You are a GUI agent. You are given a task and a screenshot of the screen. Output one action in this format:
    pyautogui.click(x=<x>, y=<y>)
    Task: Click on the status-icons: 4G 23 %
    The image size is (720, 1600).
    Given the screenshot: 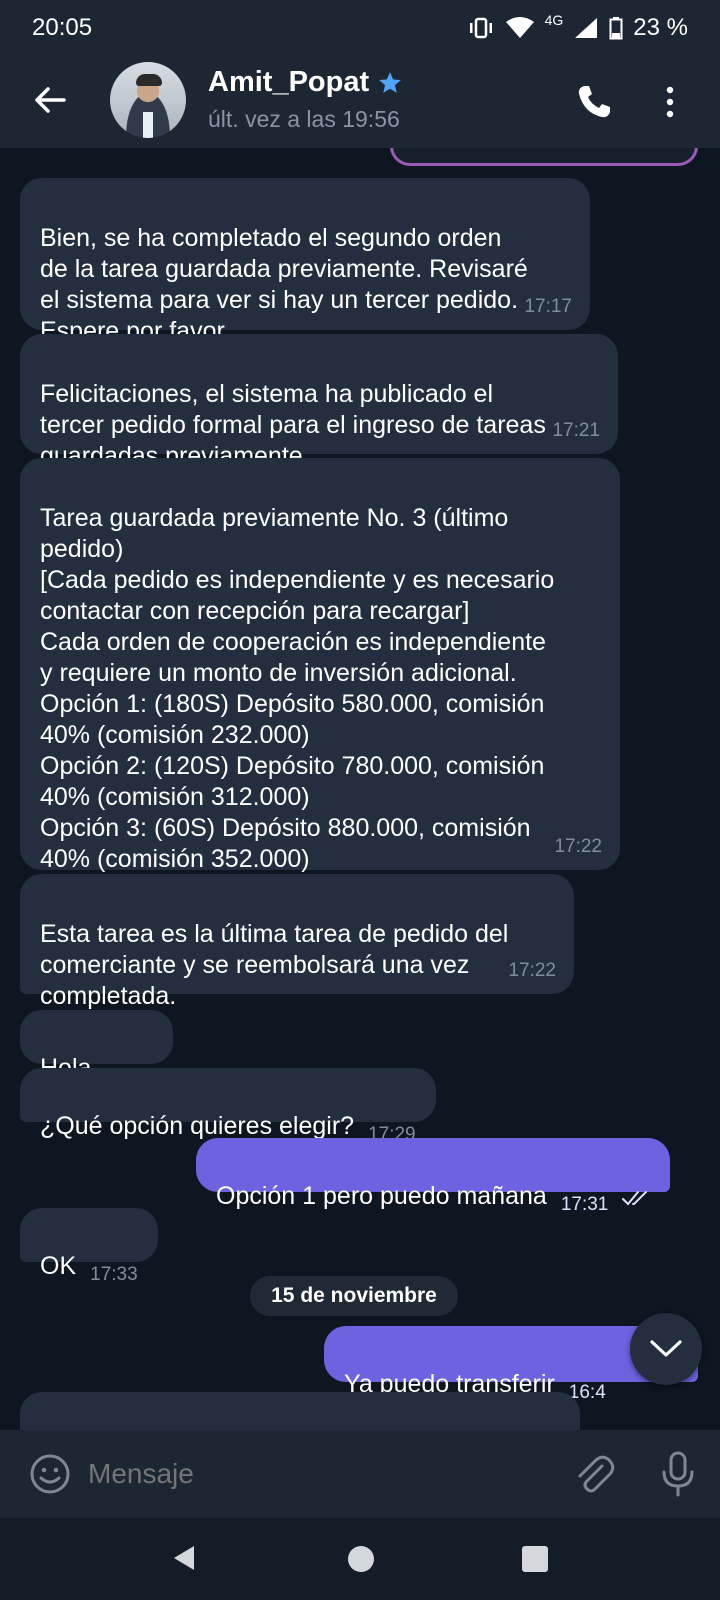 What is the action you would take?
    pyautogui.click(x=577, y=27)
    